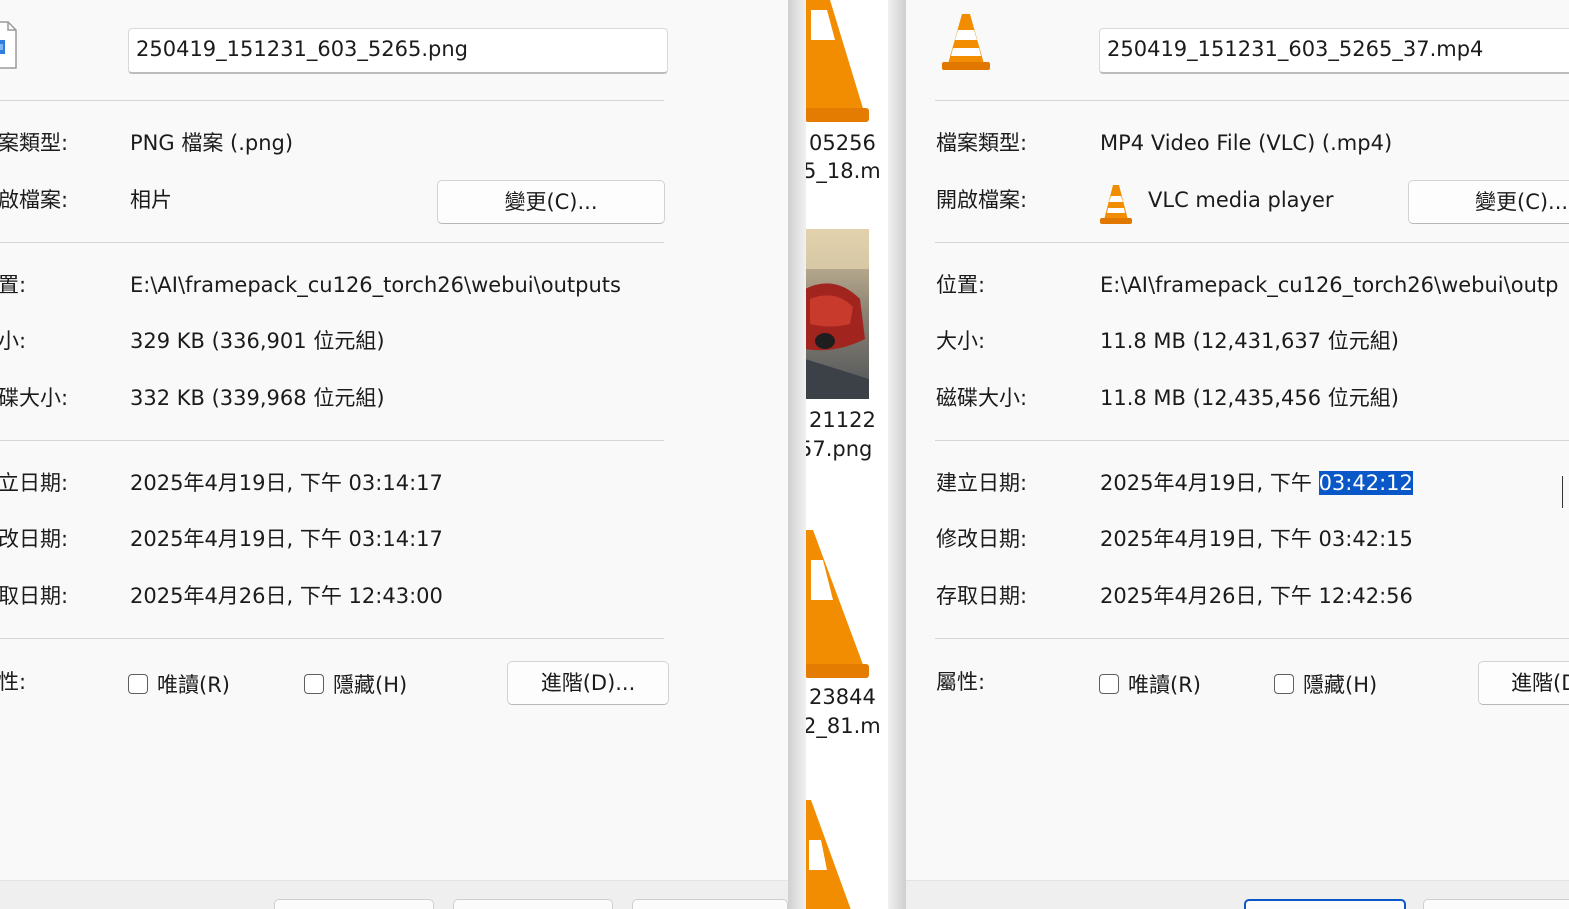  Describe the element at coordinates (1249, 398) in the screenshot. I see `disk-size-value: 11.8 MB (12,435,456 位元組)` at that location.